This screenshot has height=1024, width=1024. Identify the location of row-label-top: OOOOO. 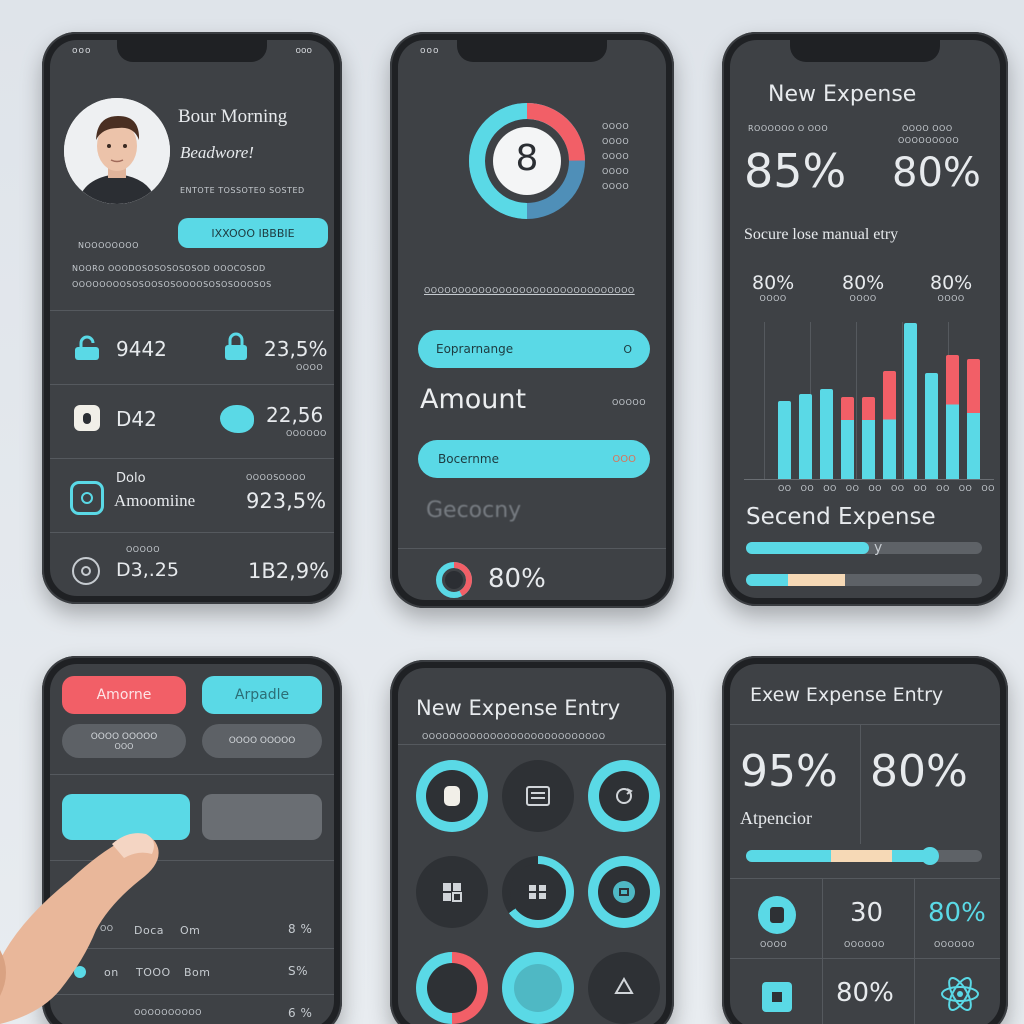
(143, 549).